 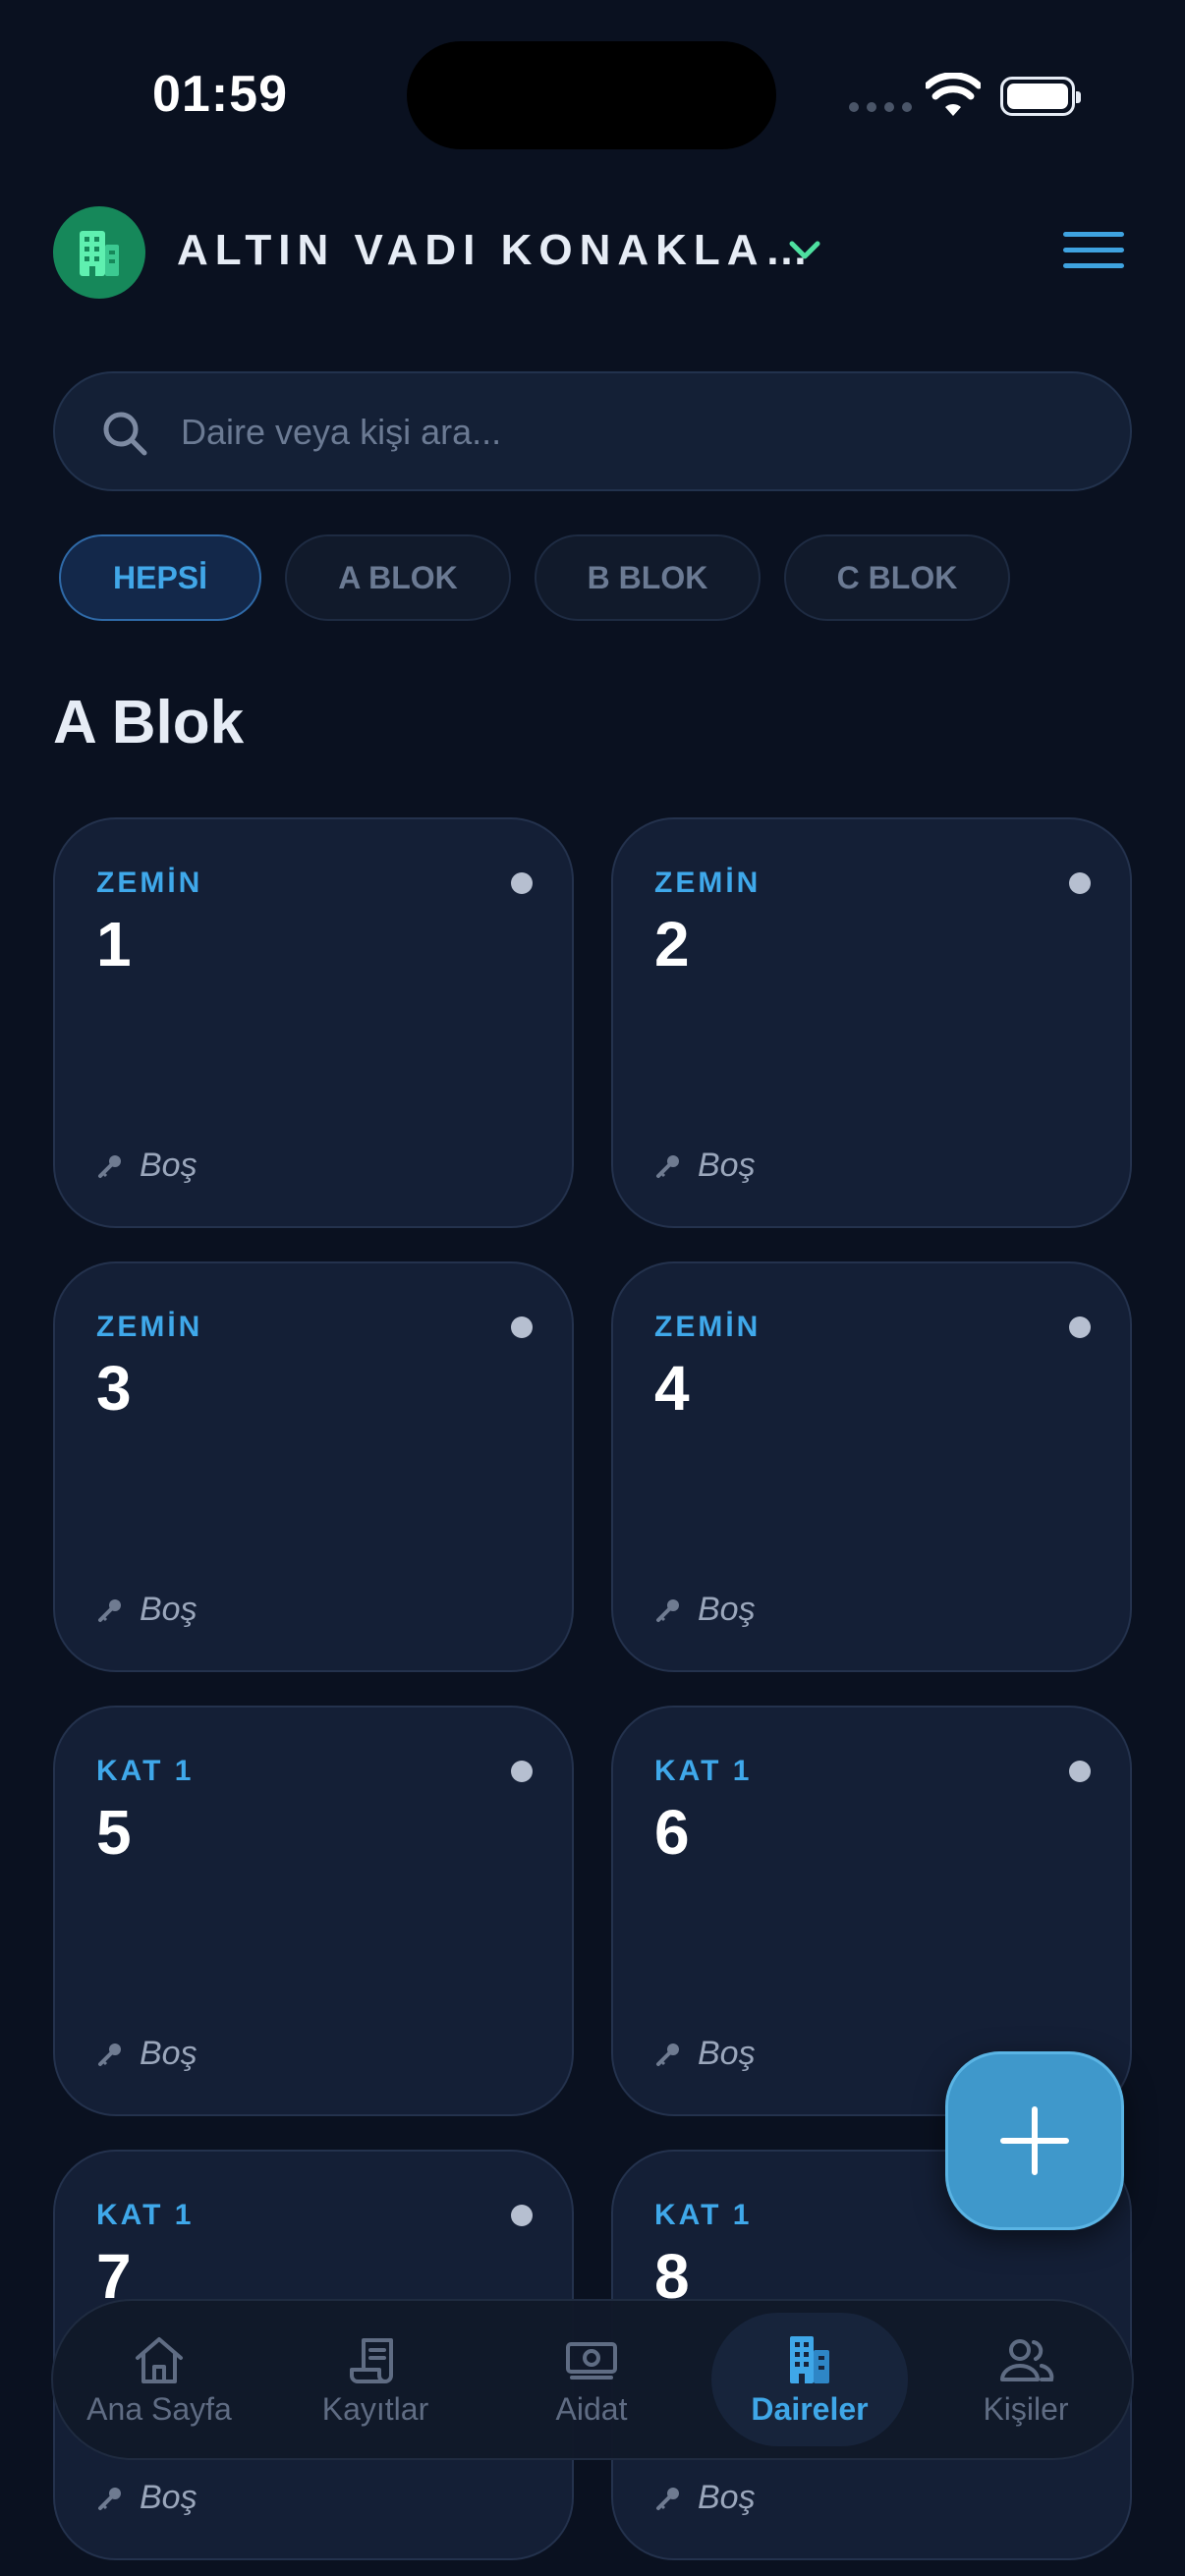 What do you see at coordinates (592, 95) in the screenshot?
I see `dynamic-island` at bounding box center [592, 95].